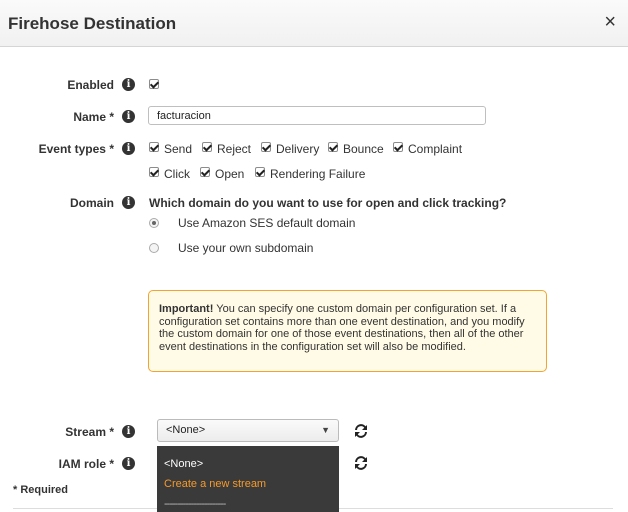 This screenshot has height=512, width=628. Describe the element at coordinates (154, 147) in the screenshot. I see `event-type-checkbox-send` at that location.